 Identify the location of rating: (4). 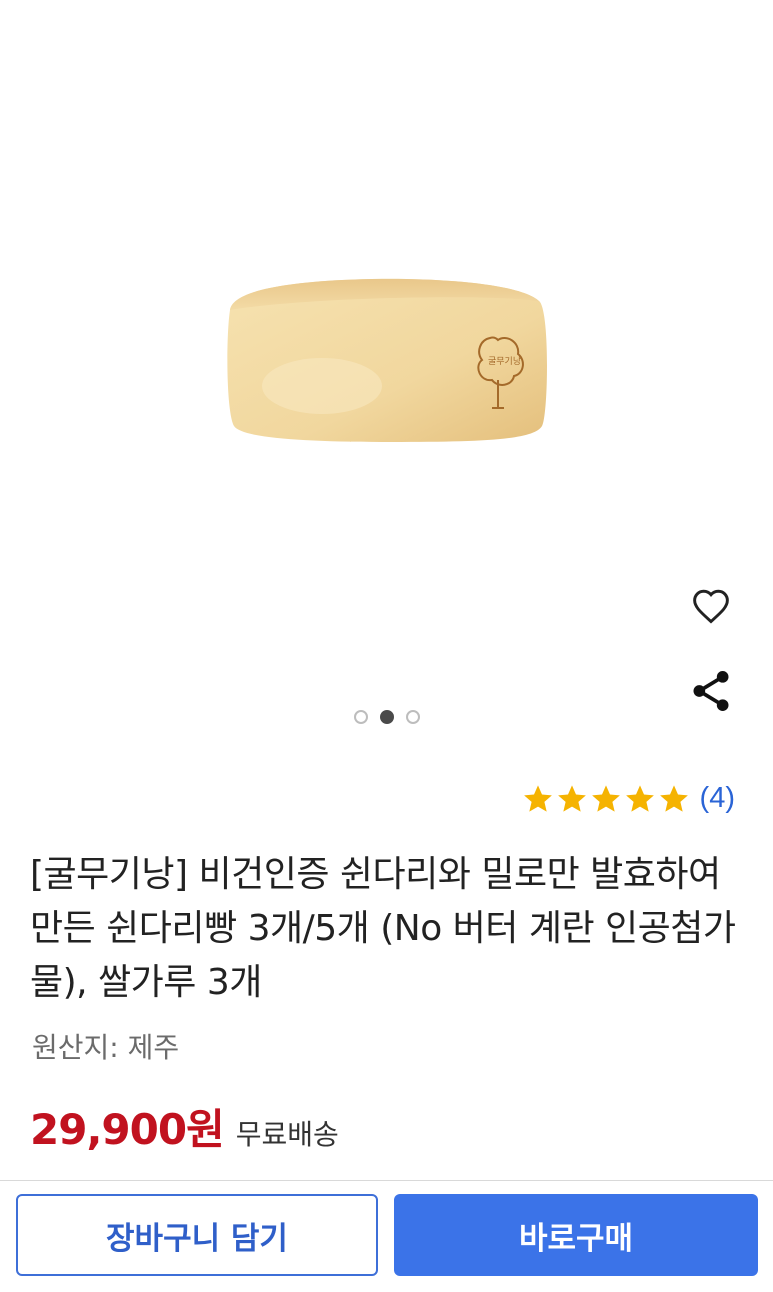
(628, 798).